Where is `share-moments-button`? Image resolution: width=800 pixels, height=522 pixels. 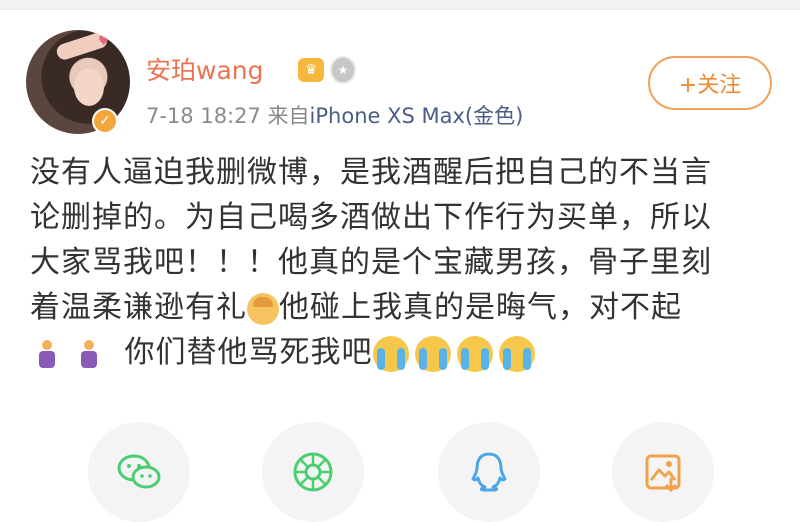
share-moments-button is located at coordinates (313, 472).